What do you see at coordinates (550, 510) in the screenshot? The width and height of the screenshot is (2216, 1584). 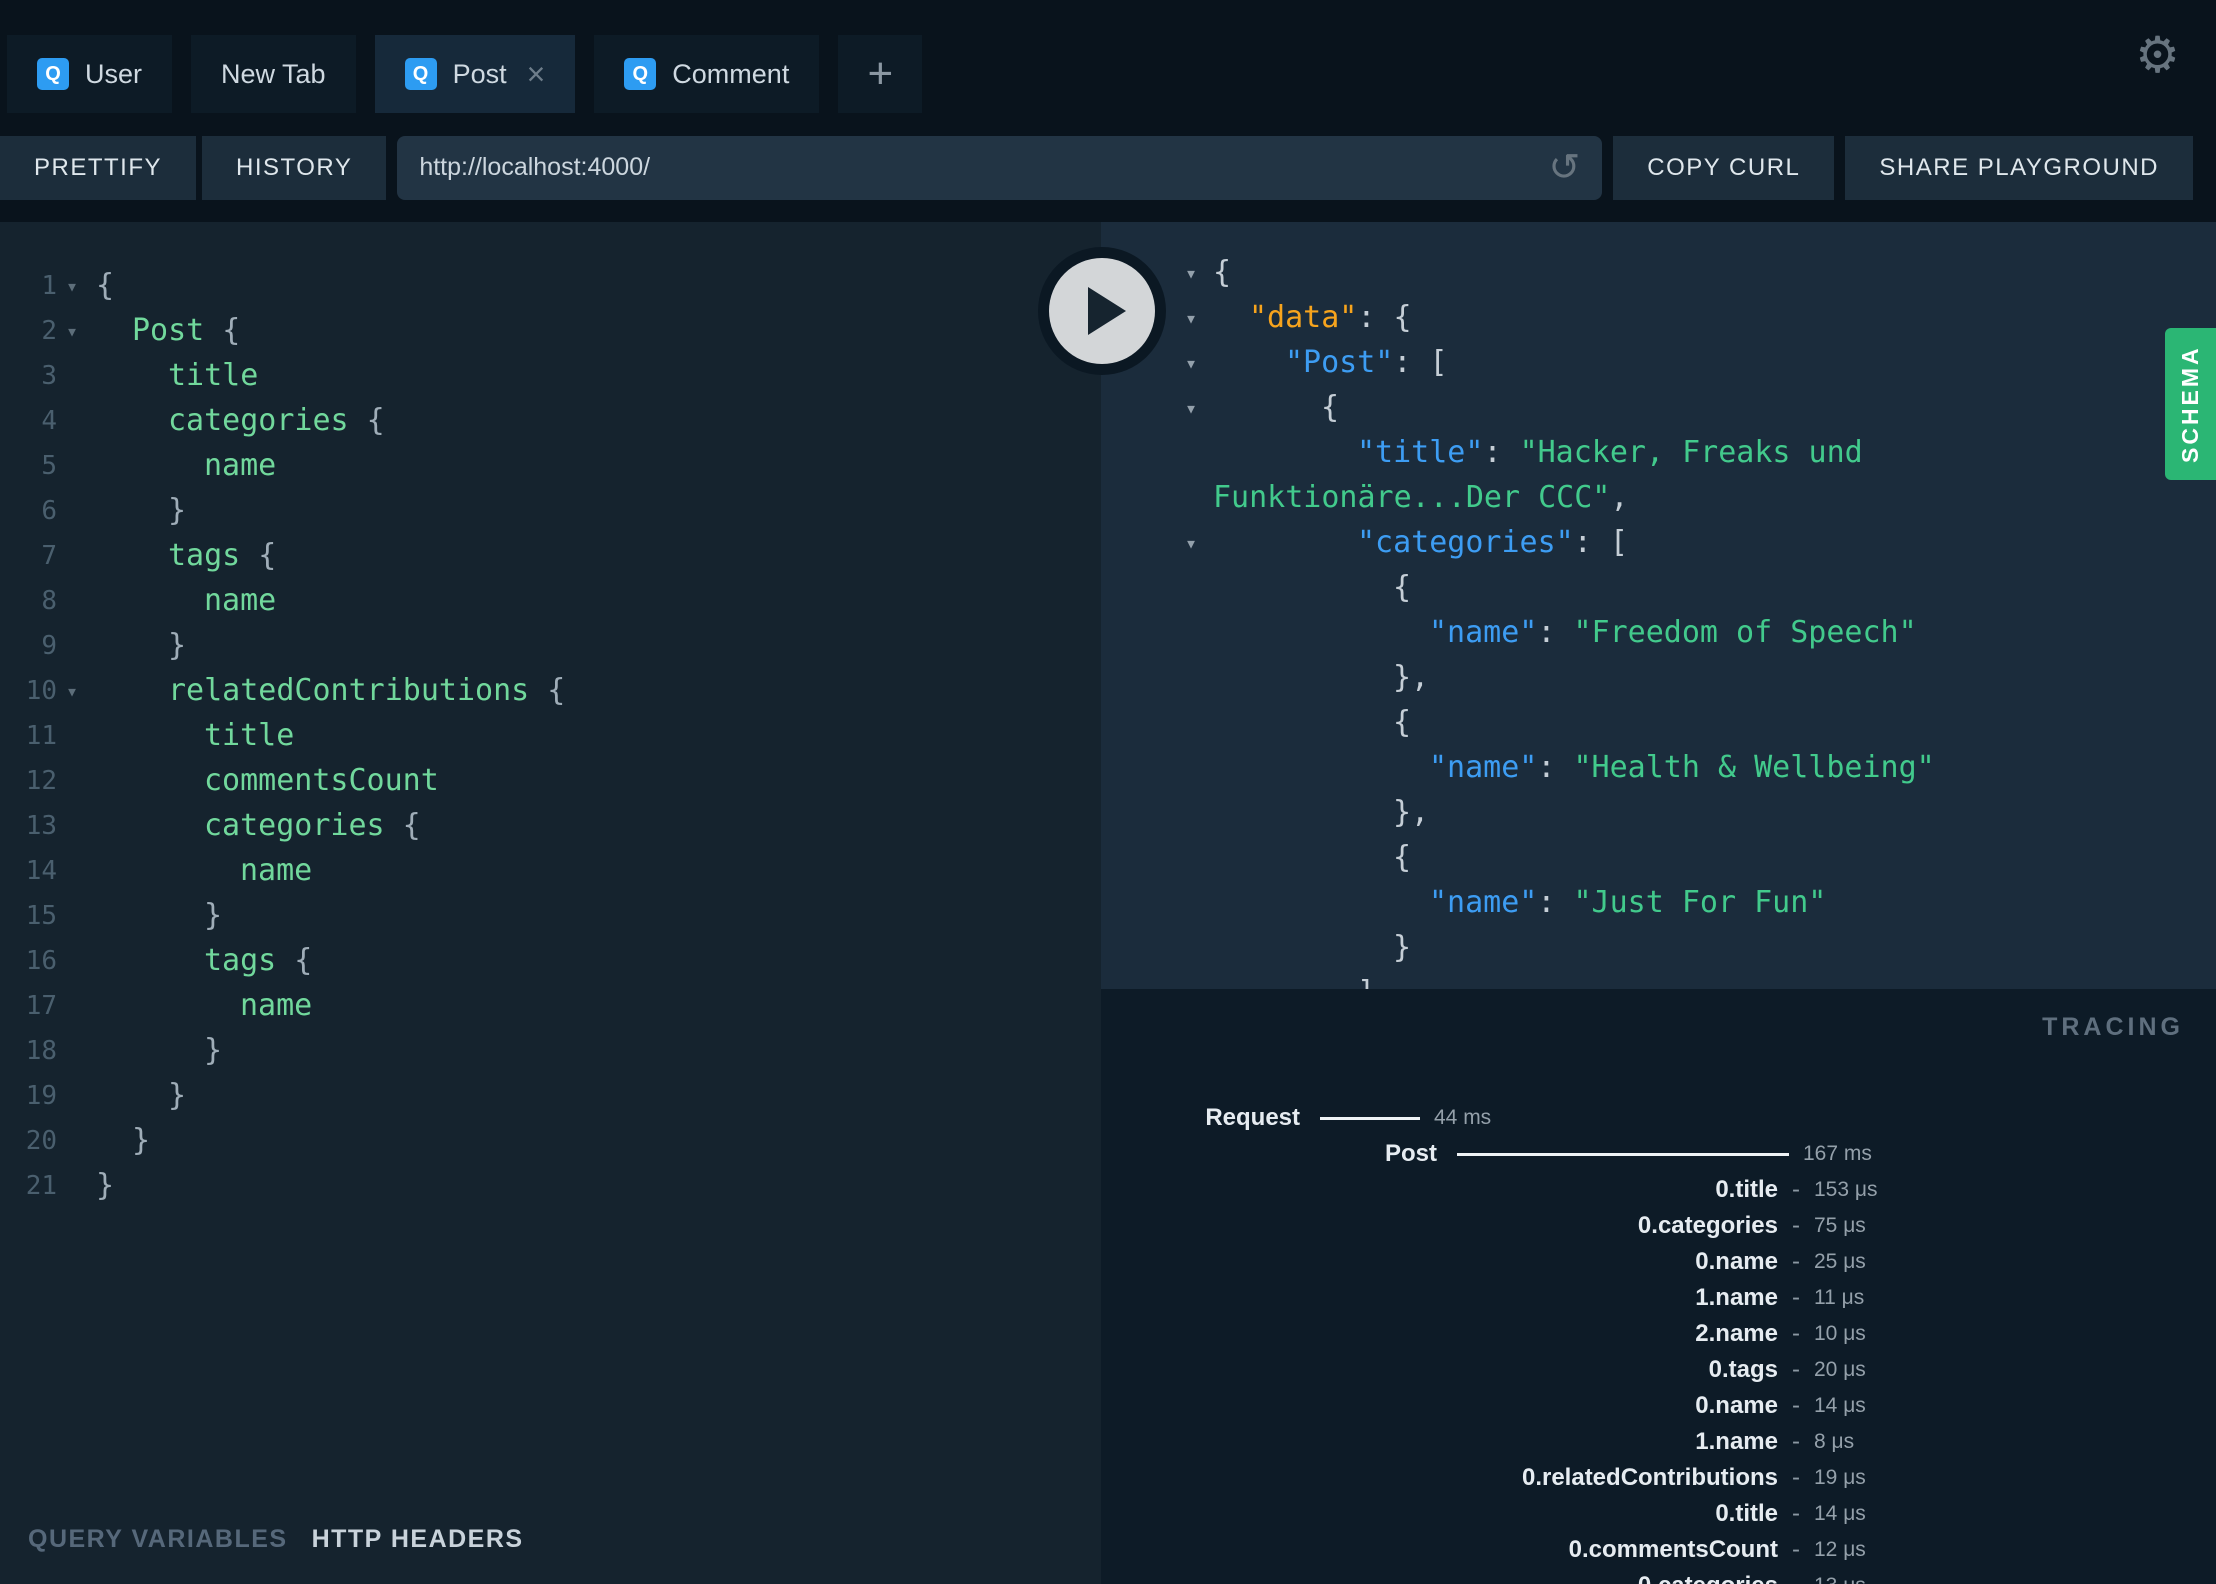 I see `editor-line: 6}` at bounding box center [550, 510].